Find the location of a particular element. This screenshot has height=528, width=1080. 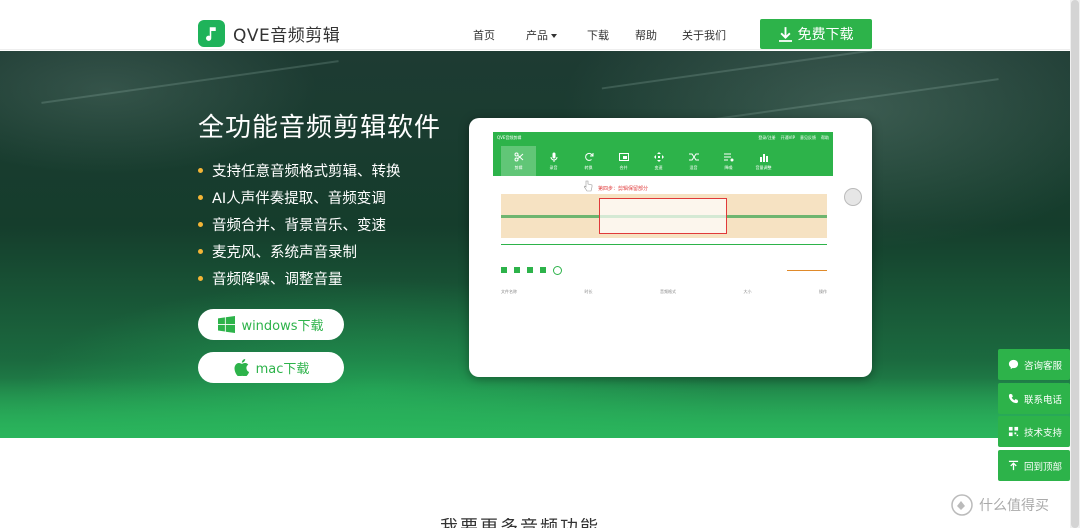

feature-item: 麦克风、系统声音录制 is located at coordinates (299, 251).